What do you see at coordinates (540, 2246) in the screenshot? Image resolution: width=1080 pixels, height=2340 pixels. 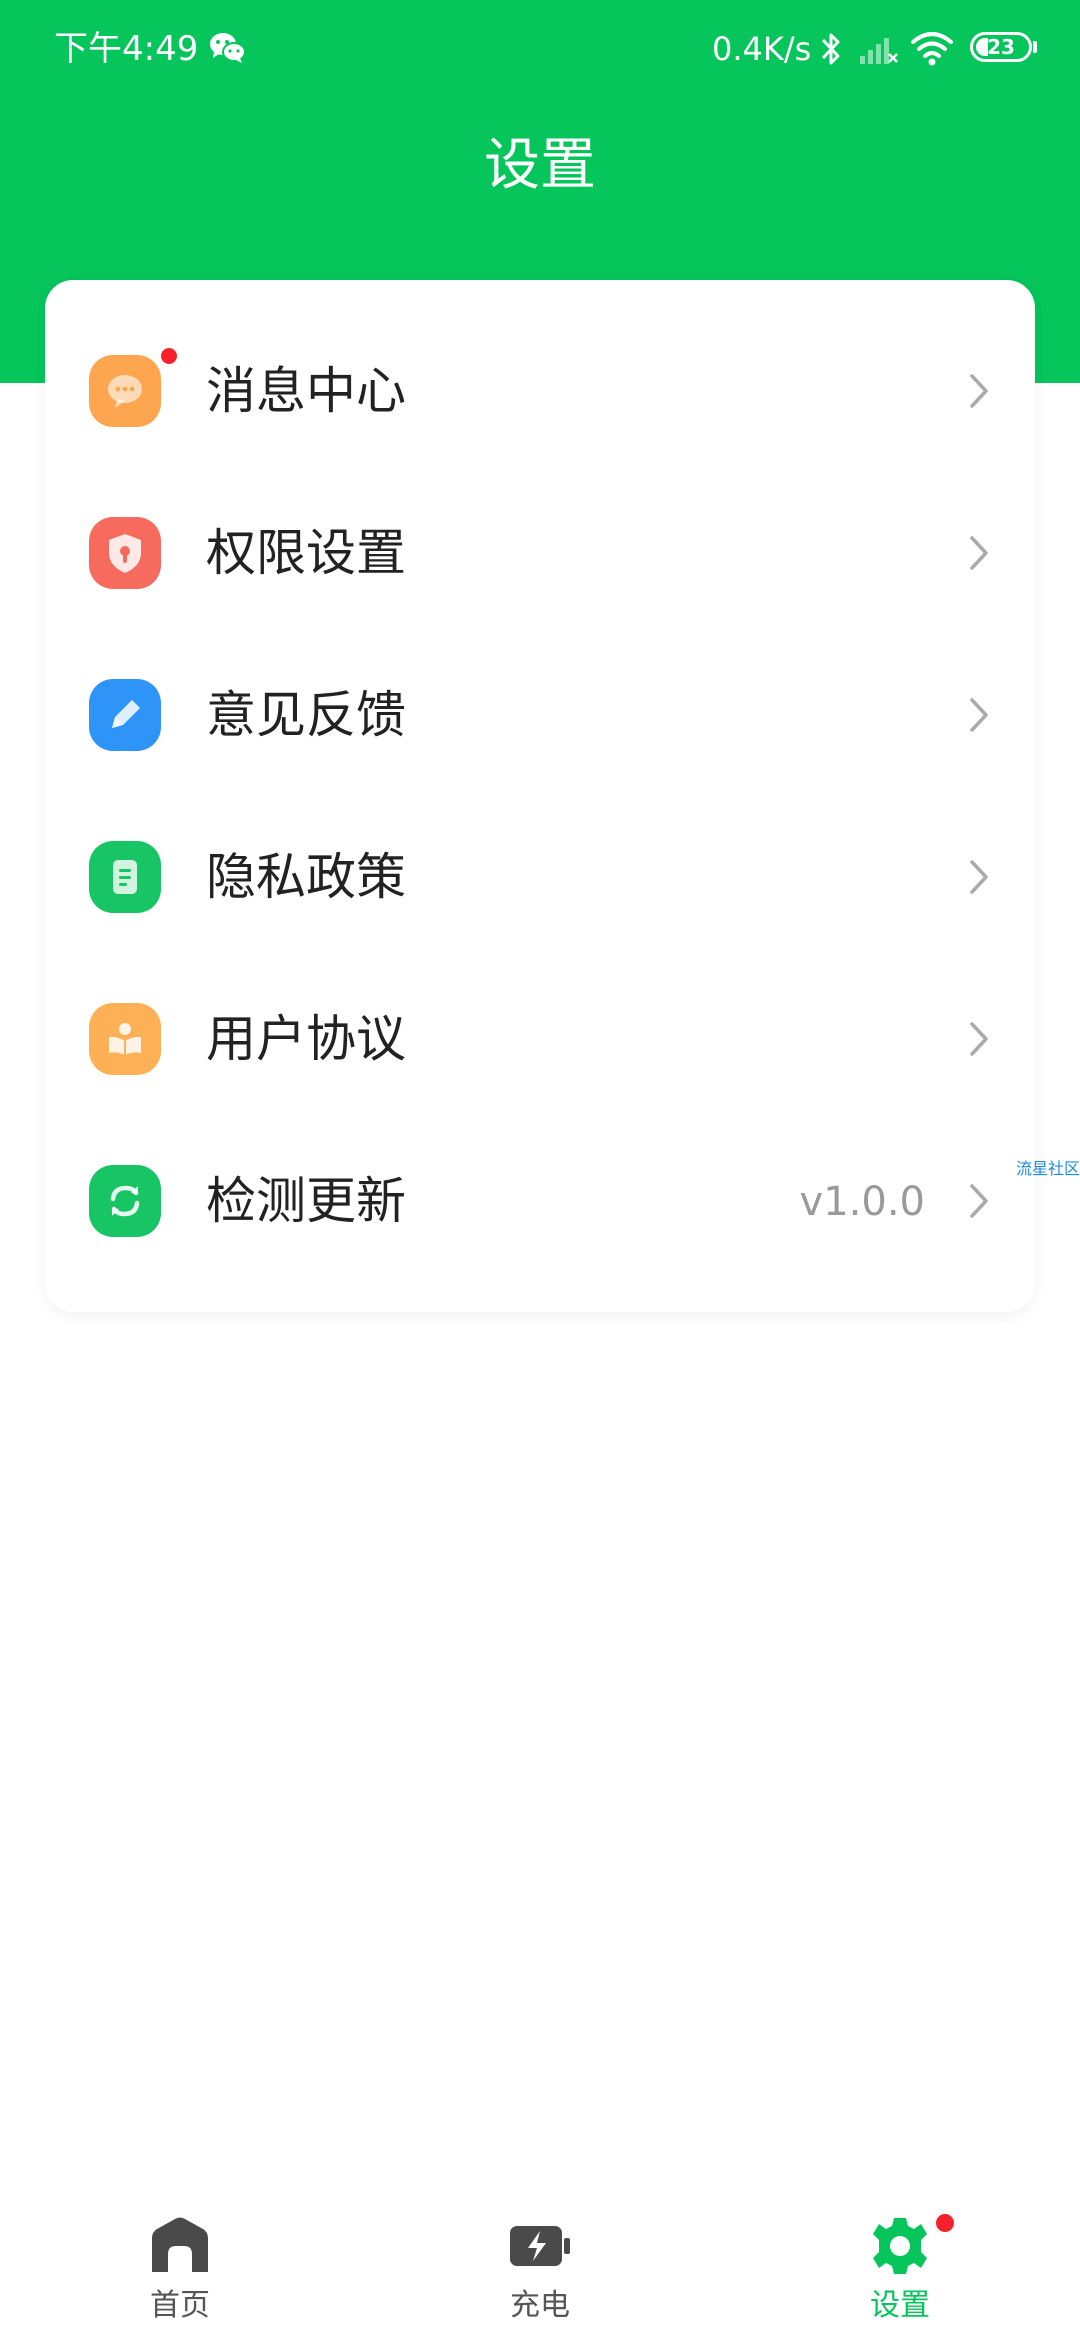 I see `battery-charge-icon` at bounding box center [540, 2246].